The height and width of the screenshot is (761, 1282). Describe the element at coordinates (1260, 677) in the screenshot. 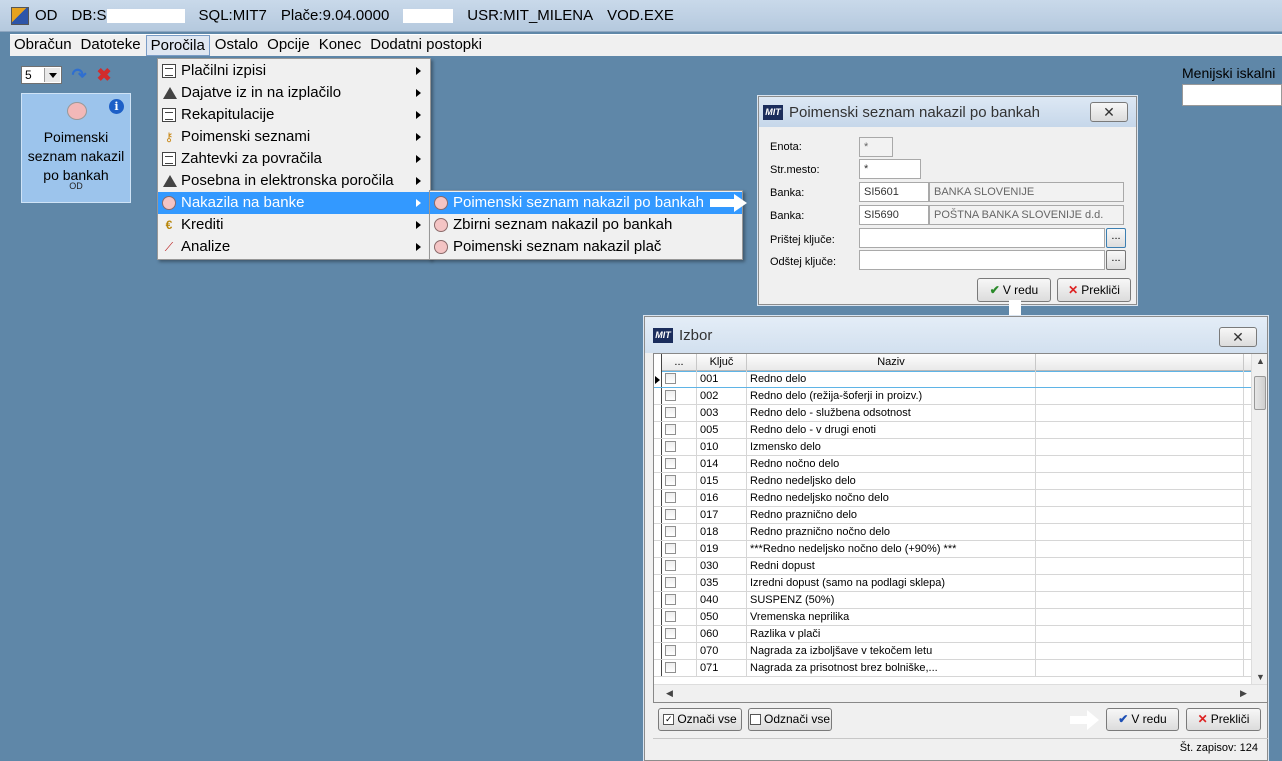

I see `scroll-down-icon: ▼` at that location.